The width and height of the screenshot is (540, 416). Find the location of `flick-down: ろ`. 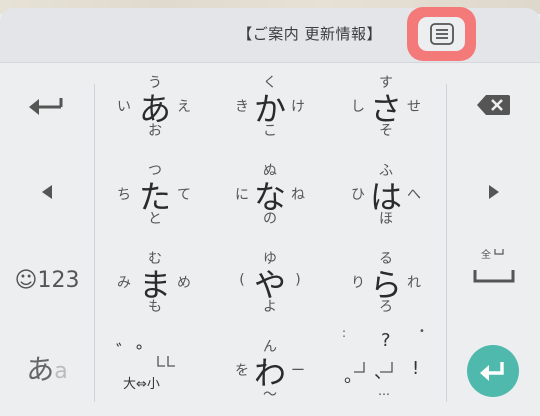

flick-down: ろ is located at coordinates (386, 307).